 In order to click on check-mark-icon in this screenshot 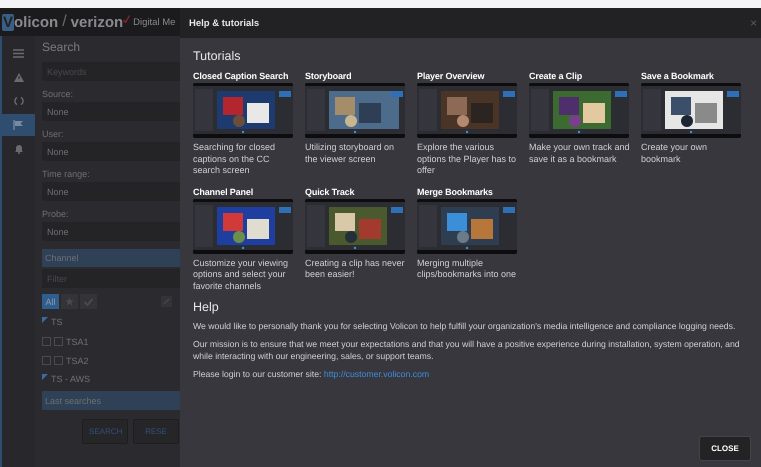, I will do `click(126, 19)`.